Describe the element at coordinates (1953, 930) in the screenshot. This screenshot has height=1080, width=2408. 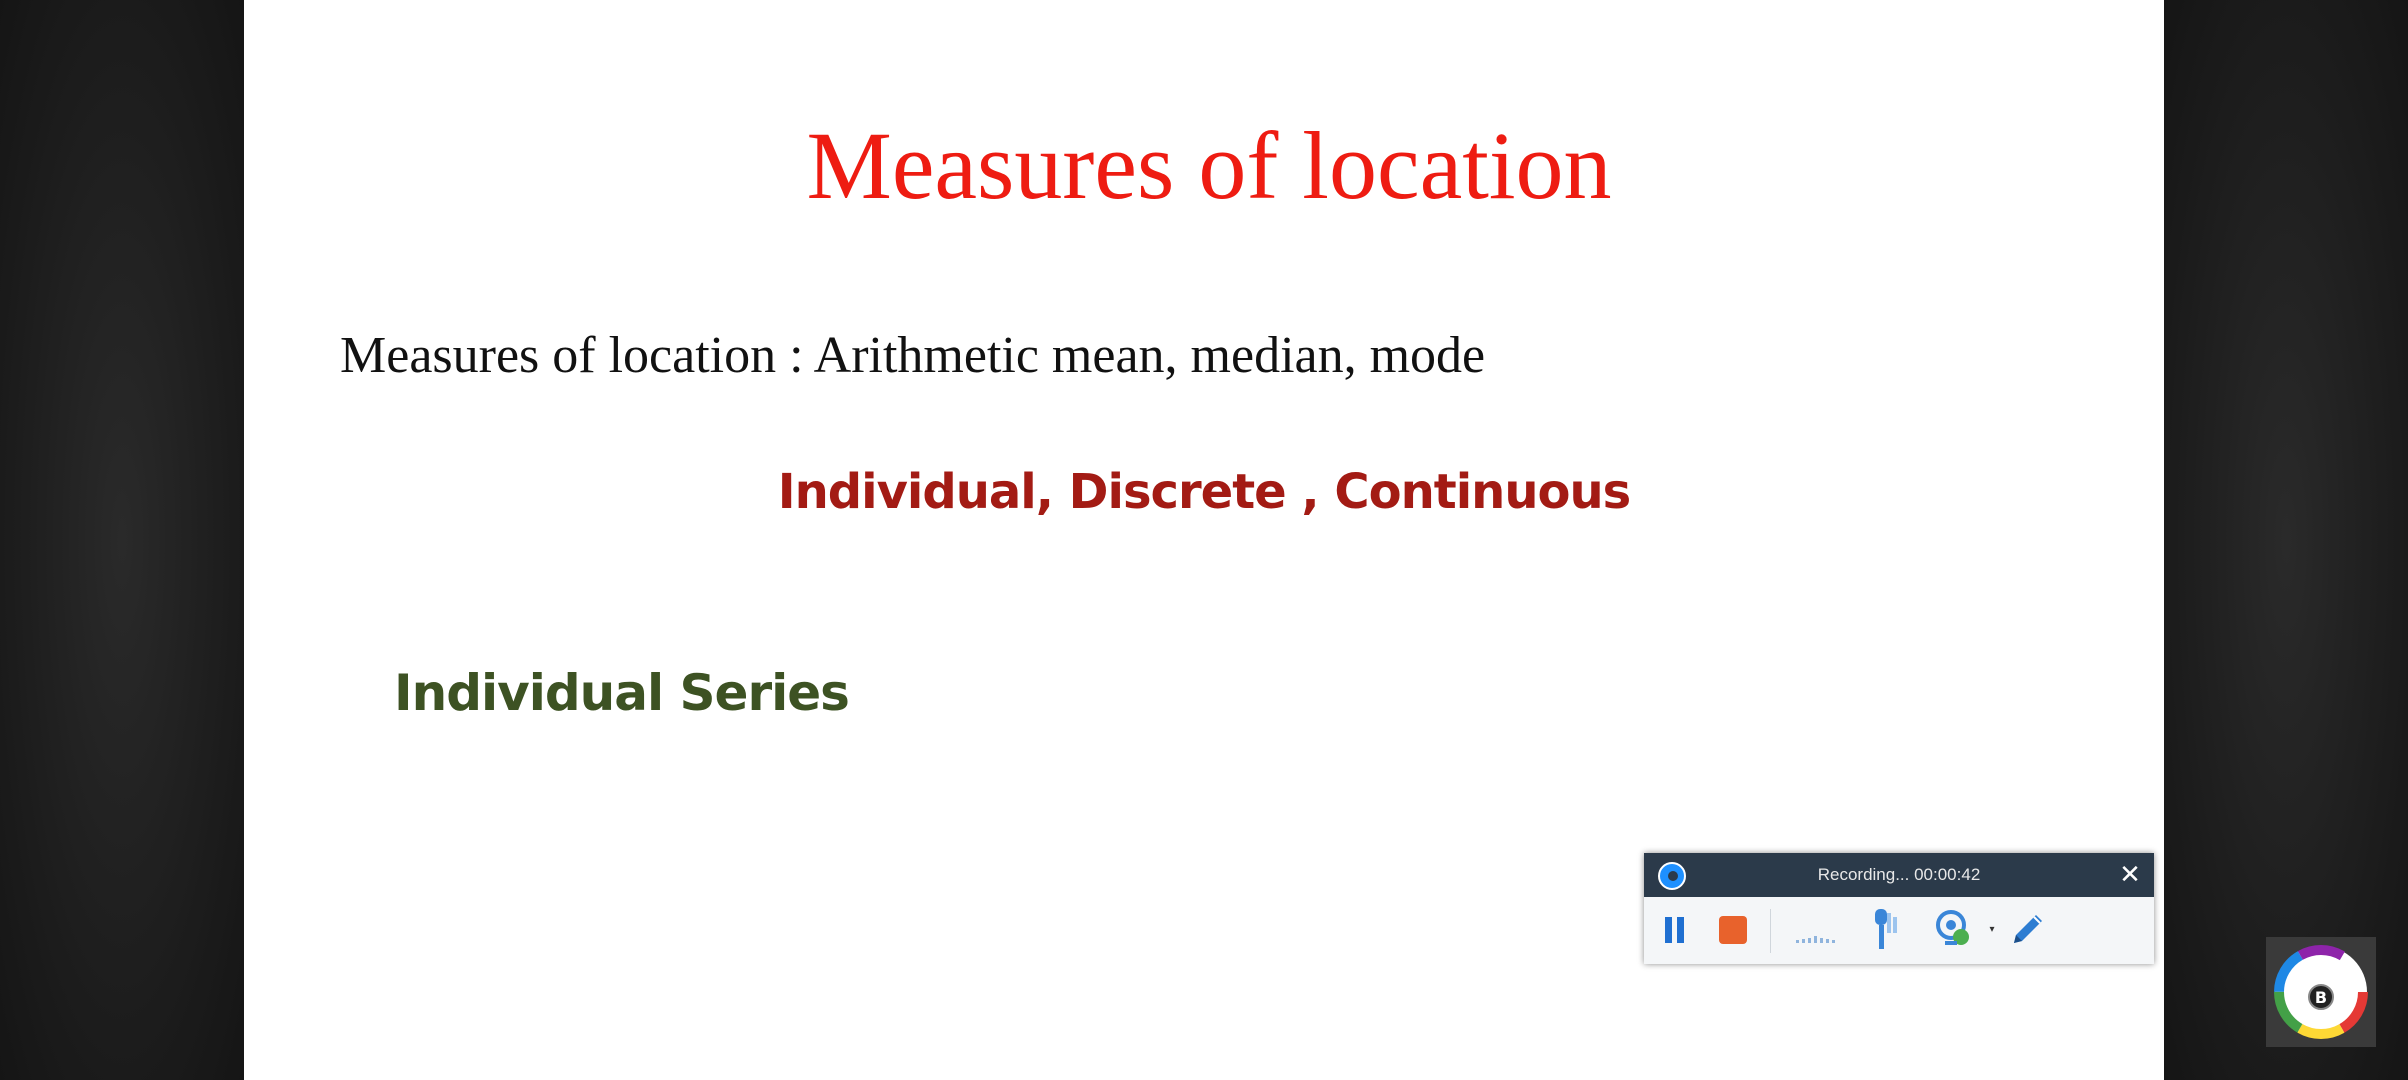
I see `webcam-icon` at that location.